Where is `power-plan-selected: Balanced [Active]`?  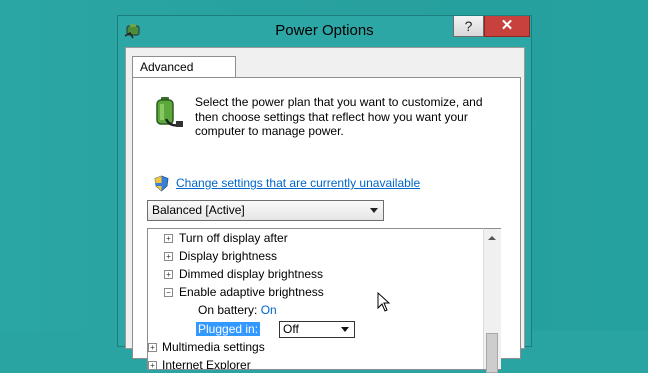
power-plan-selected: Balanced [Active] is located at coordinates (198, 210).